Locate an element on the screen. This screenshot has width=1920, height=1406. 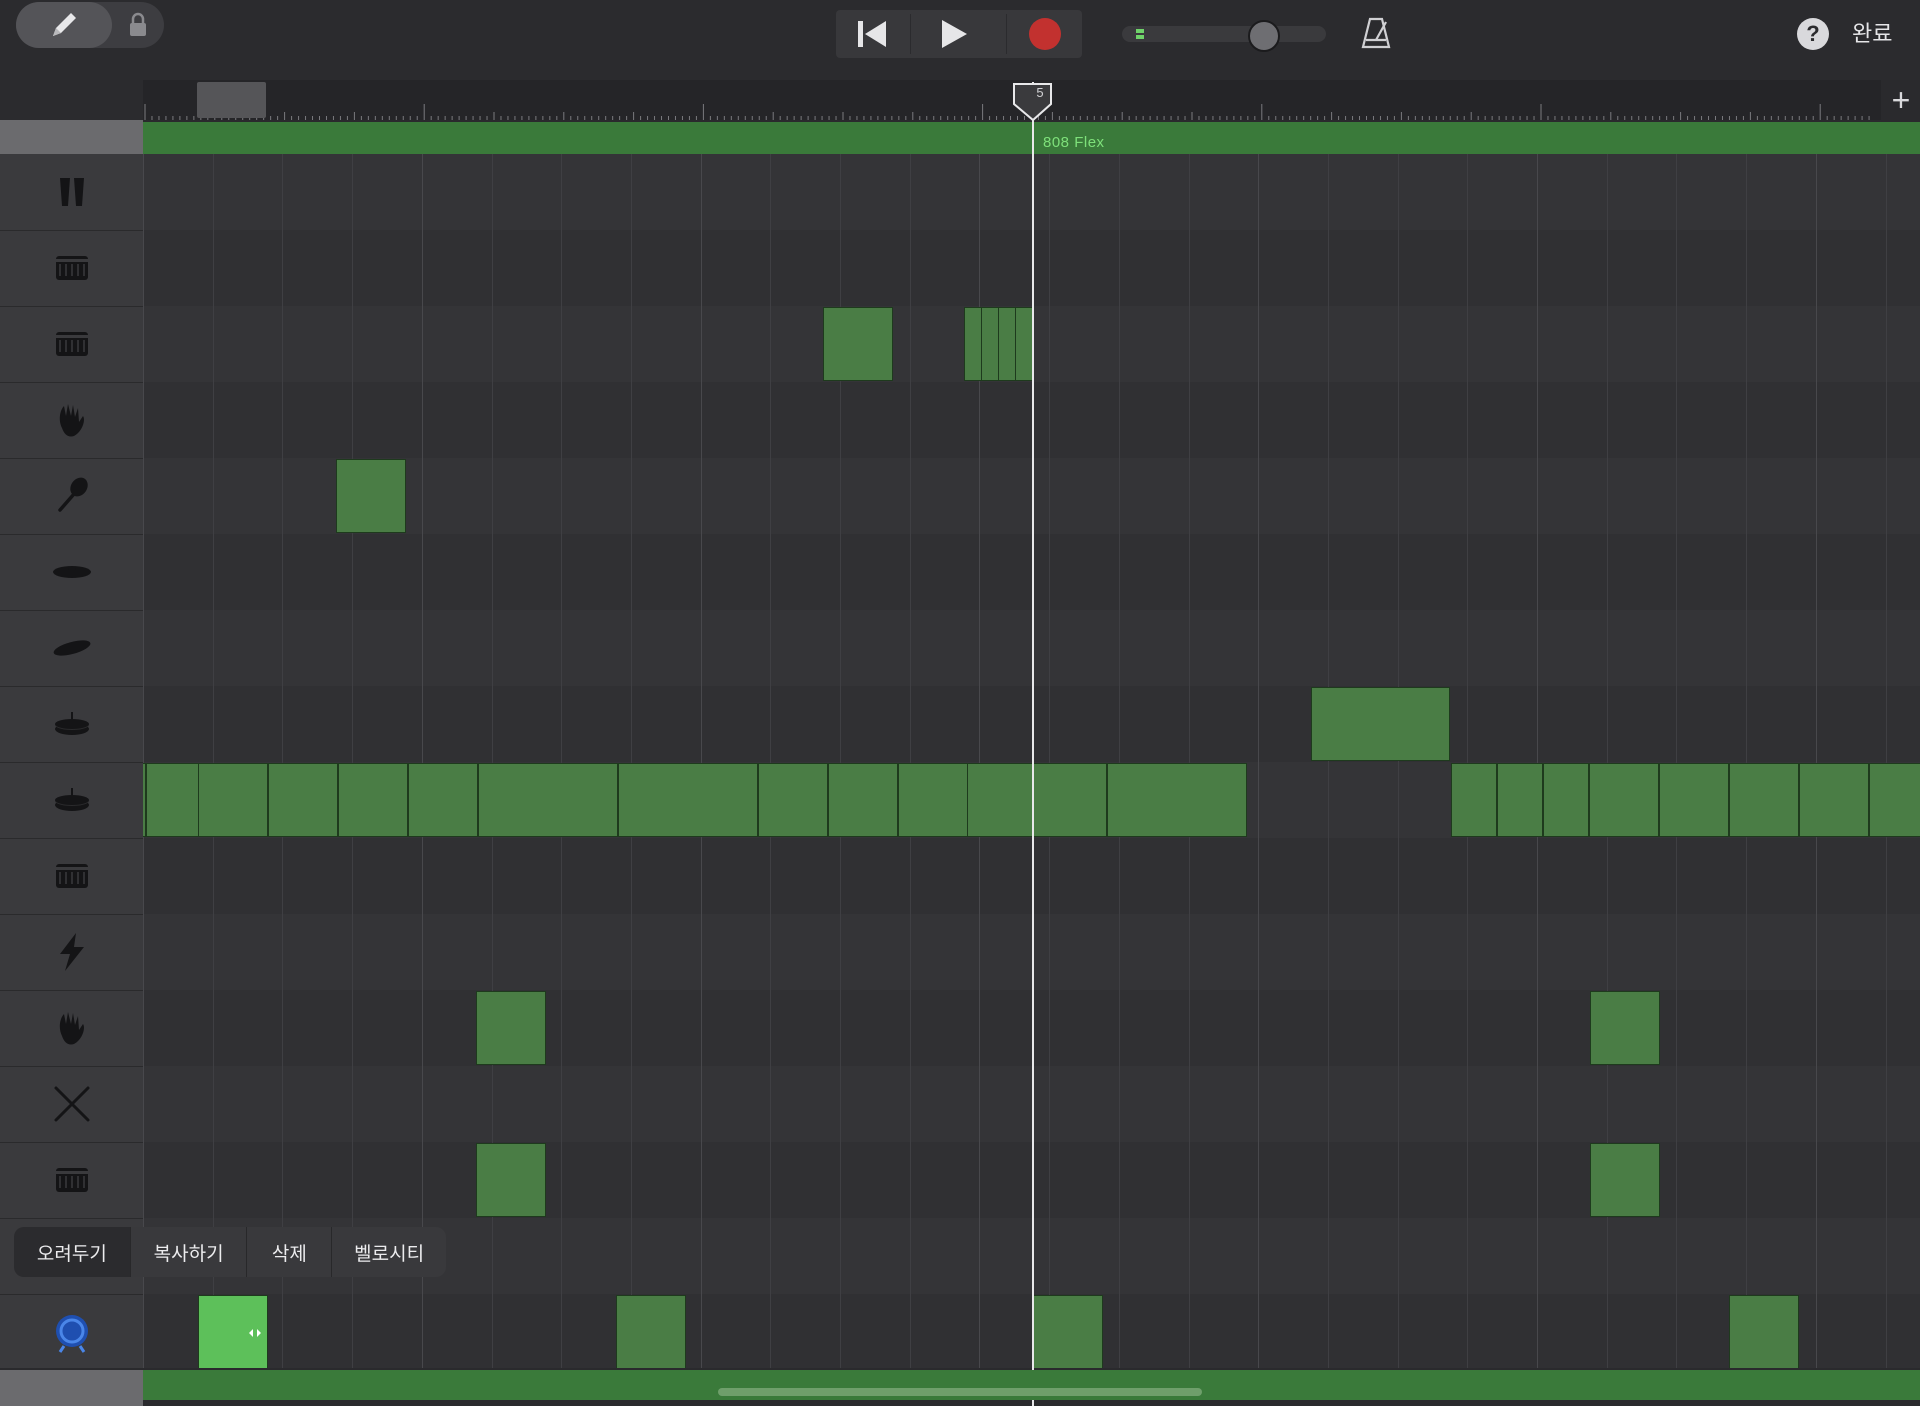
edit-mode-toggle is located at coordinates (90, 25).